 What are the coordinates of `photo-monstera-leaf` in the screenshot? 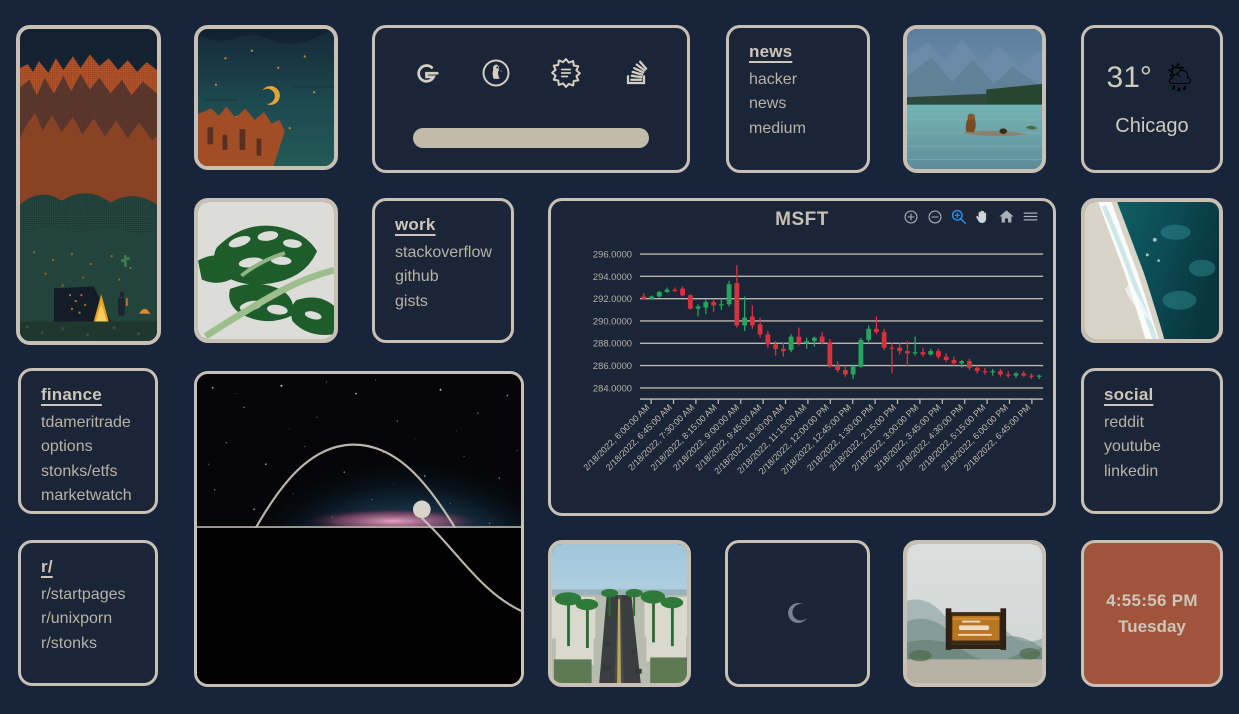 It's located at (266, 270).